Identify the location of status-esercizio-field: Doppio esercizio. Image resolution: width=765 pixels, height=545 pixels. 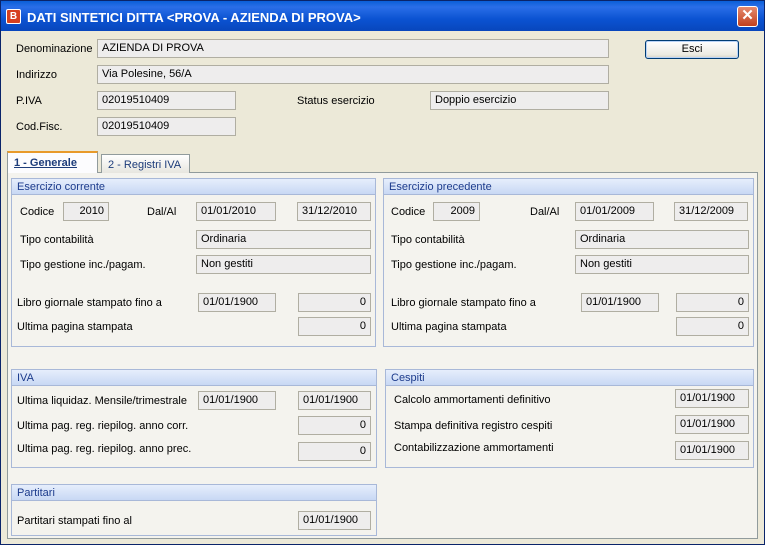
(519, 100).